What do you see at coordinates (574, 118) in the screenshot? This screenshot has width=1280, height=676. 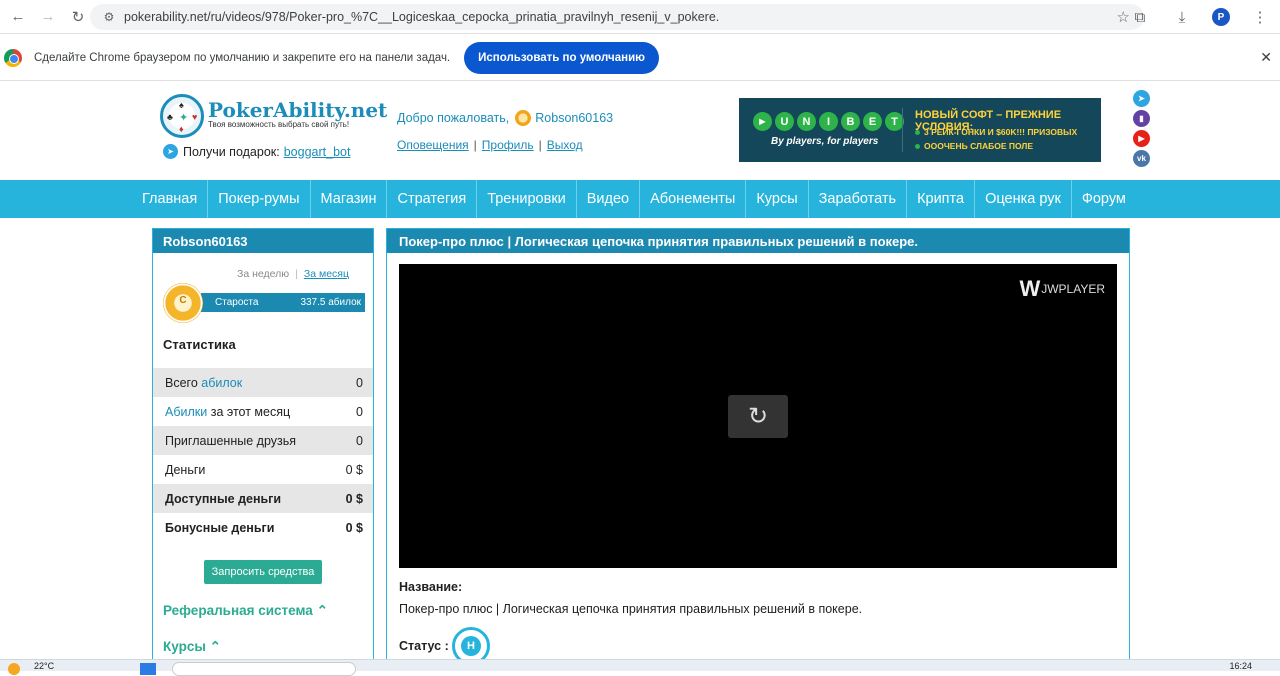 I see `welcome-username: Robson60163` at bounding box center [574, 118].